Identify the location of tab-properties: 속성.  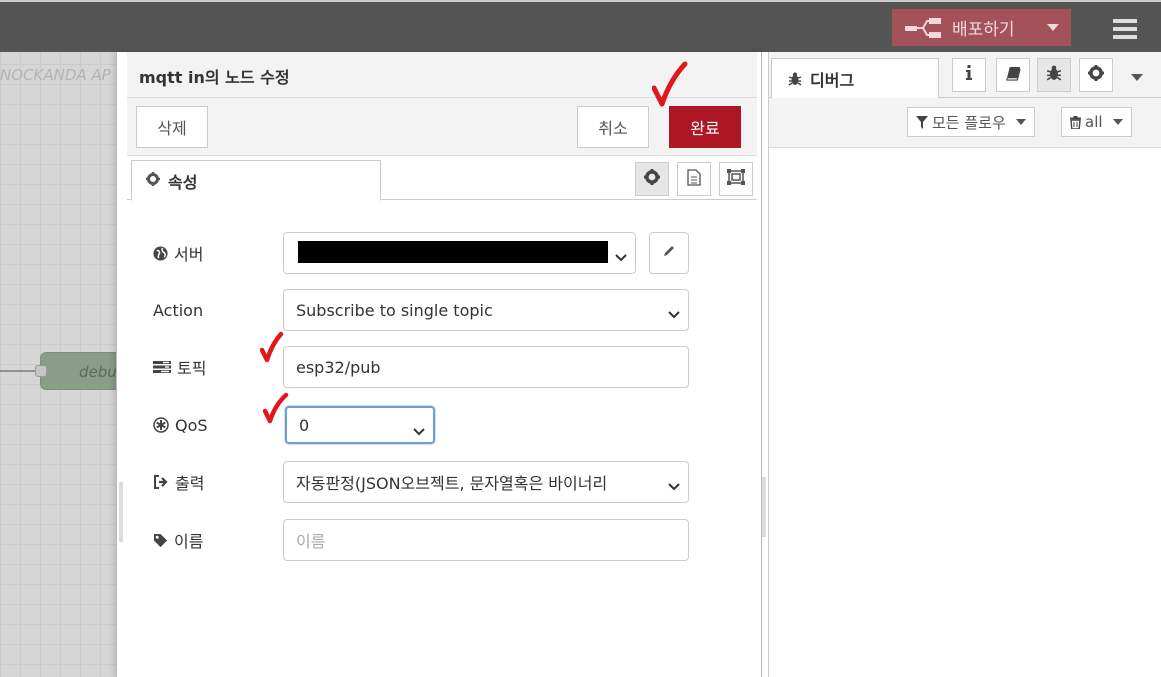
(256, 180).